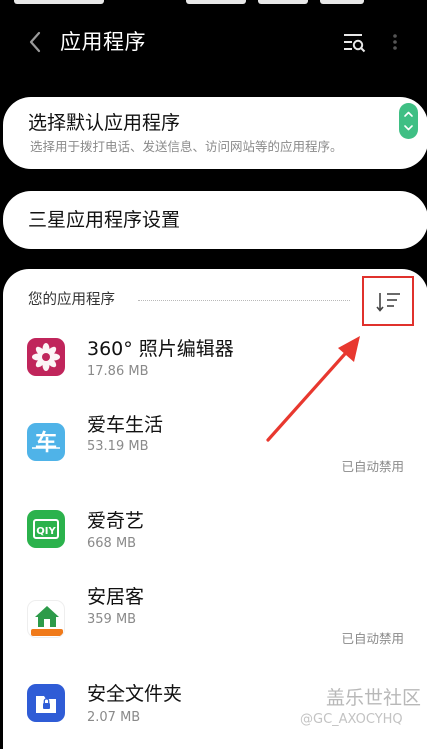 The height and width of the screenshot is (749, 427). I want to click on car-life-icon: 车, so click(46, 442).